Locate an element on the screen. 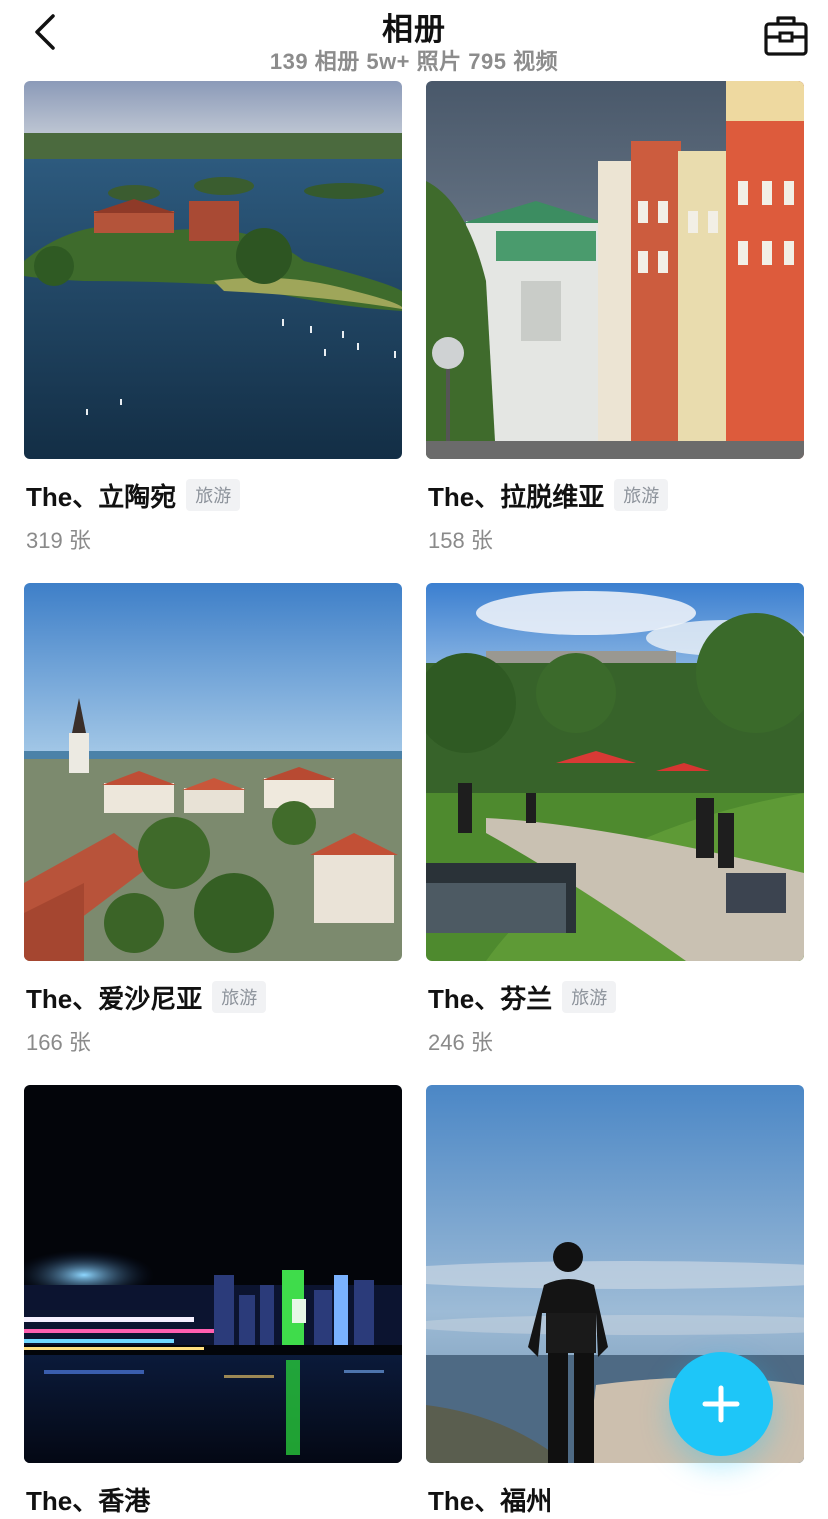 The image size is (828, 1519). album-name: The、立陶宛 is located at coordinates (101, 496).